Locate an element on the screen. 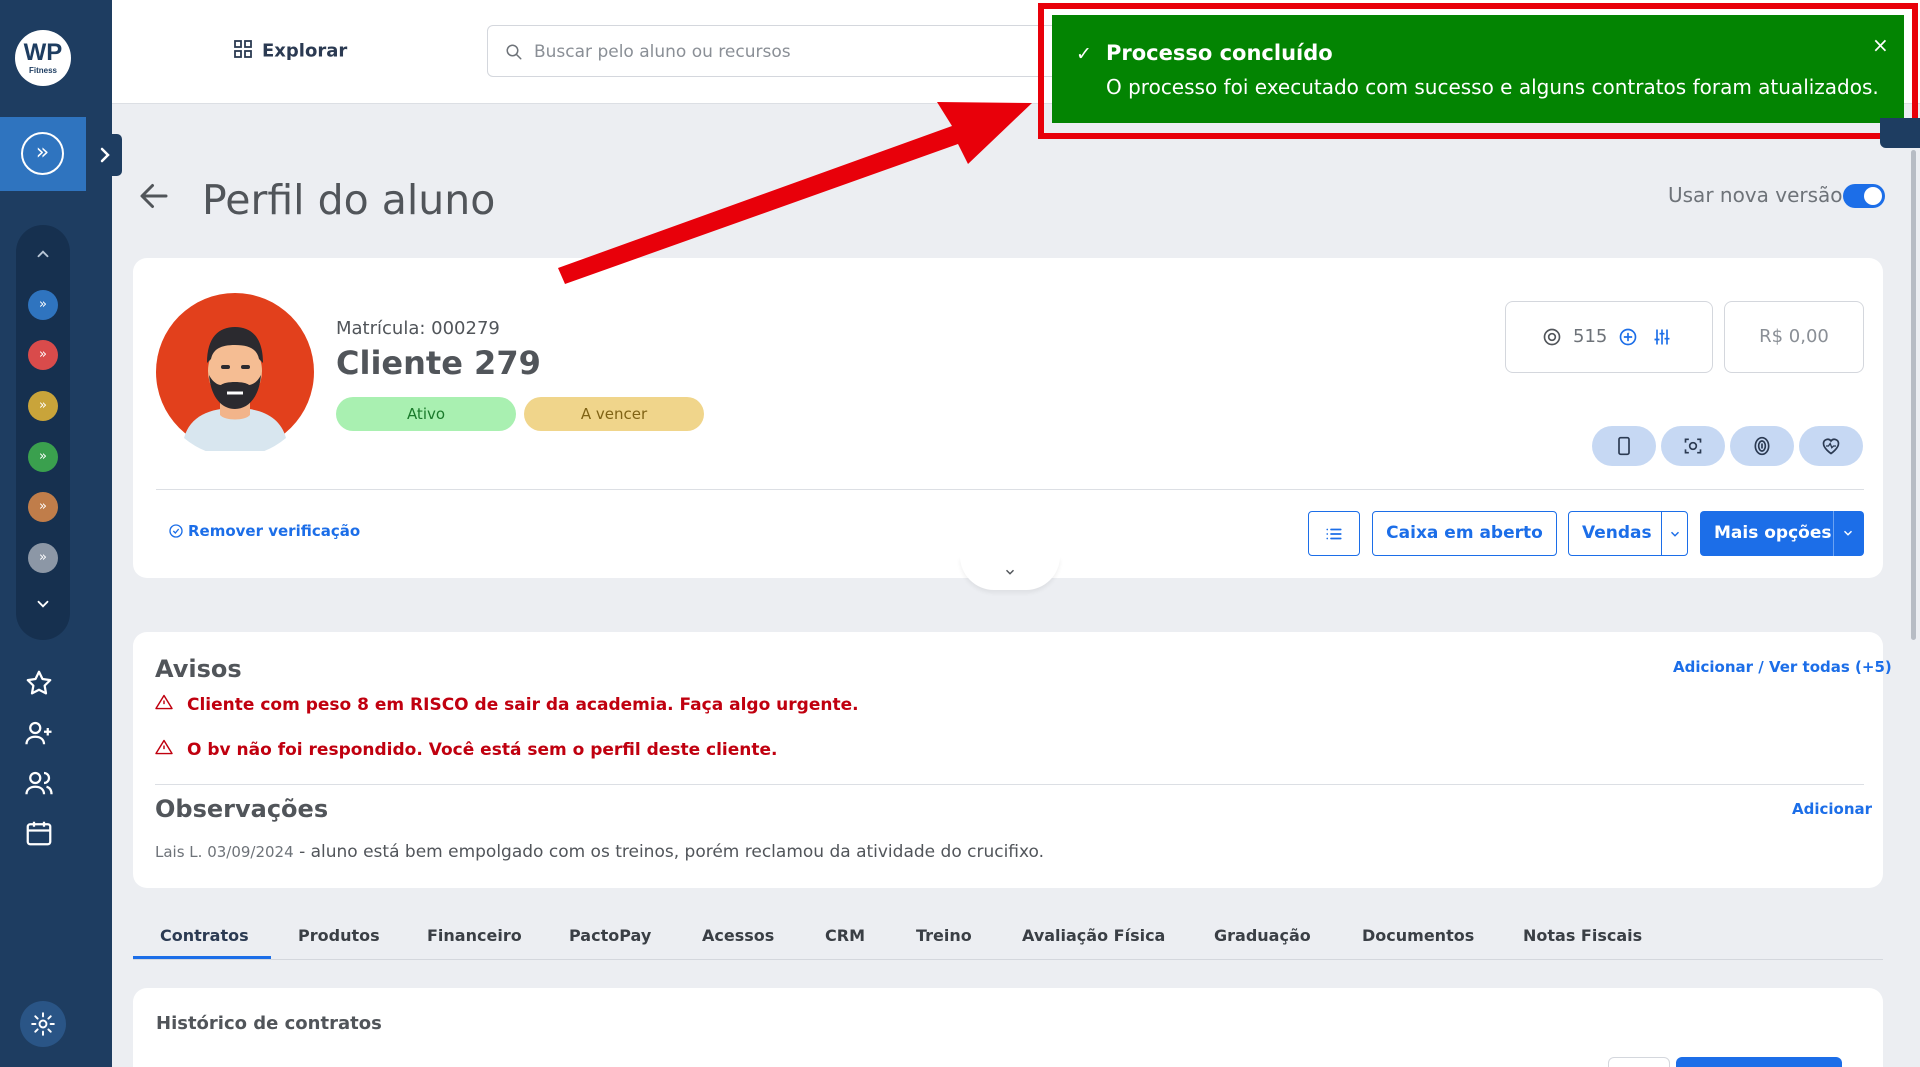  notices-title: Avisos is located at coordinates (198, 669).